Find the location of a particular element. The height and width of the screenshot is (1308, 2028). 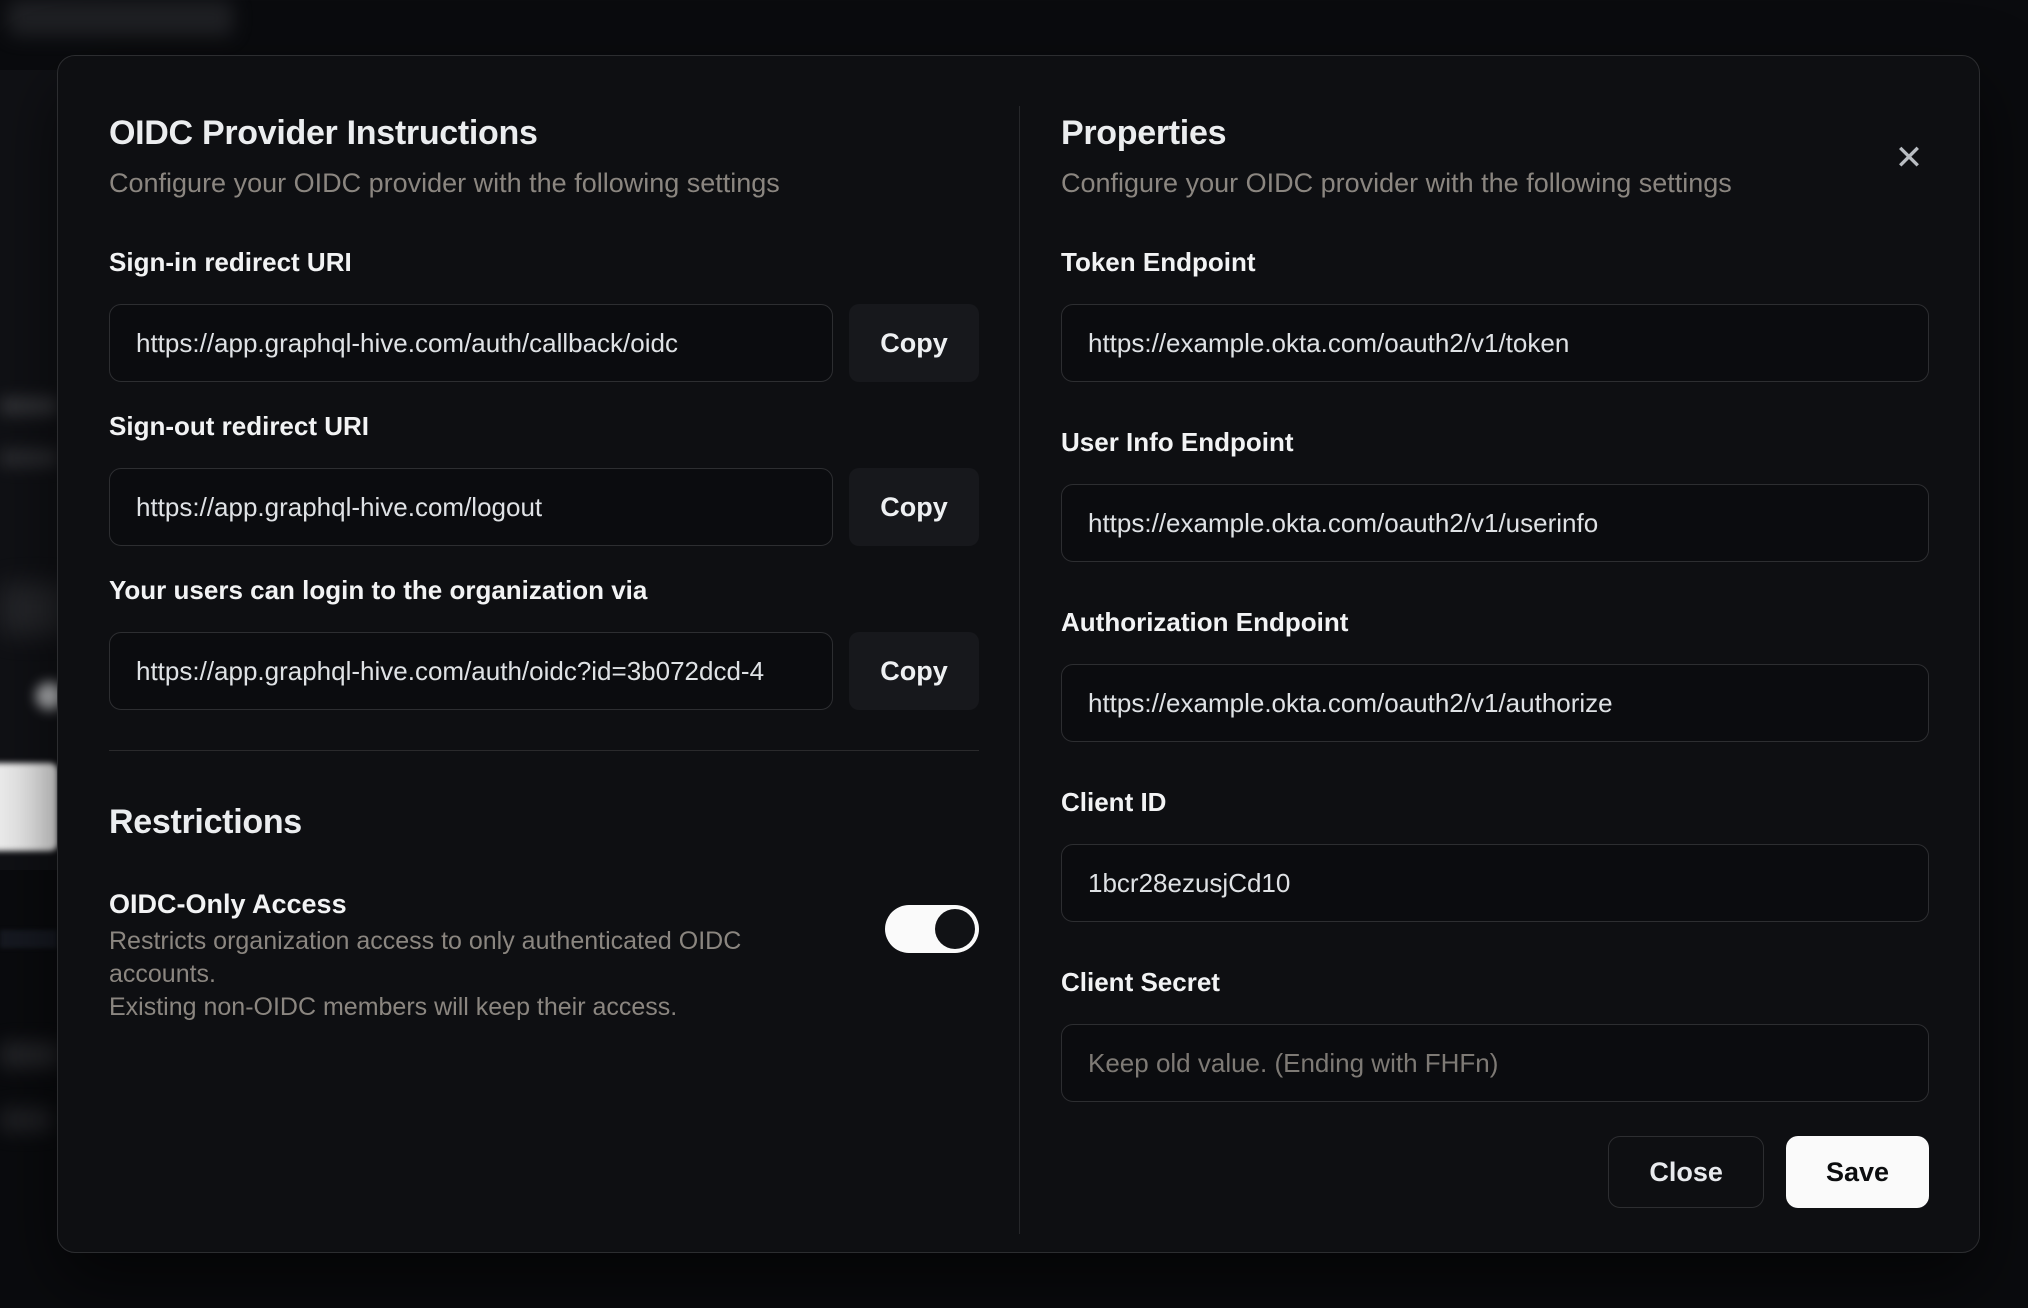

login-url-row: Copy is located at coordinates (544, 671).